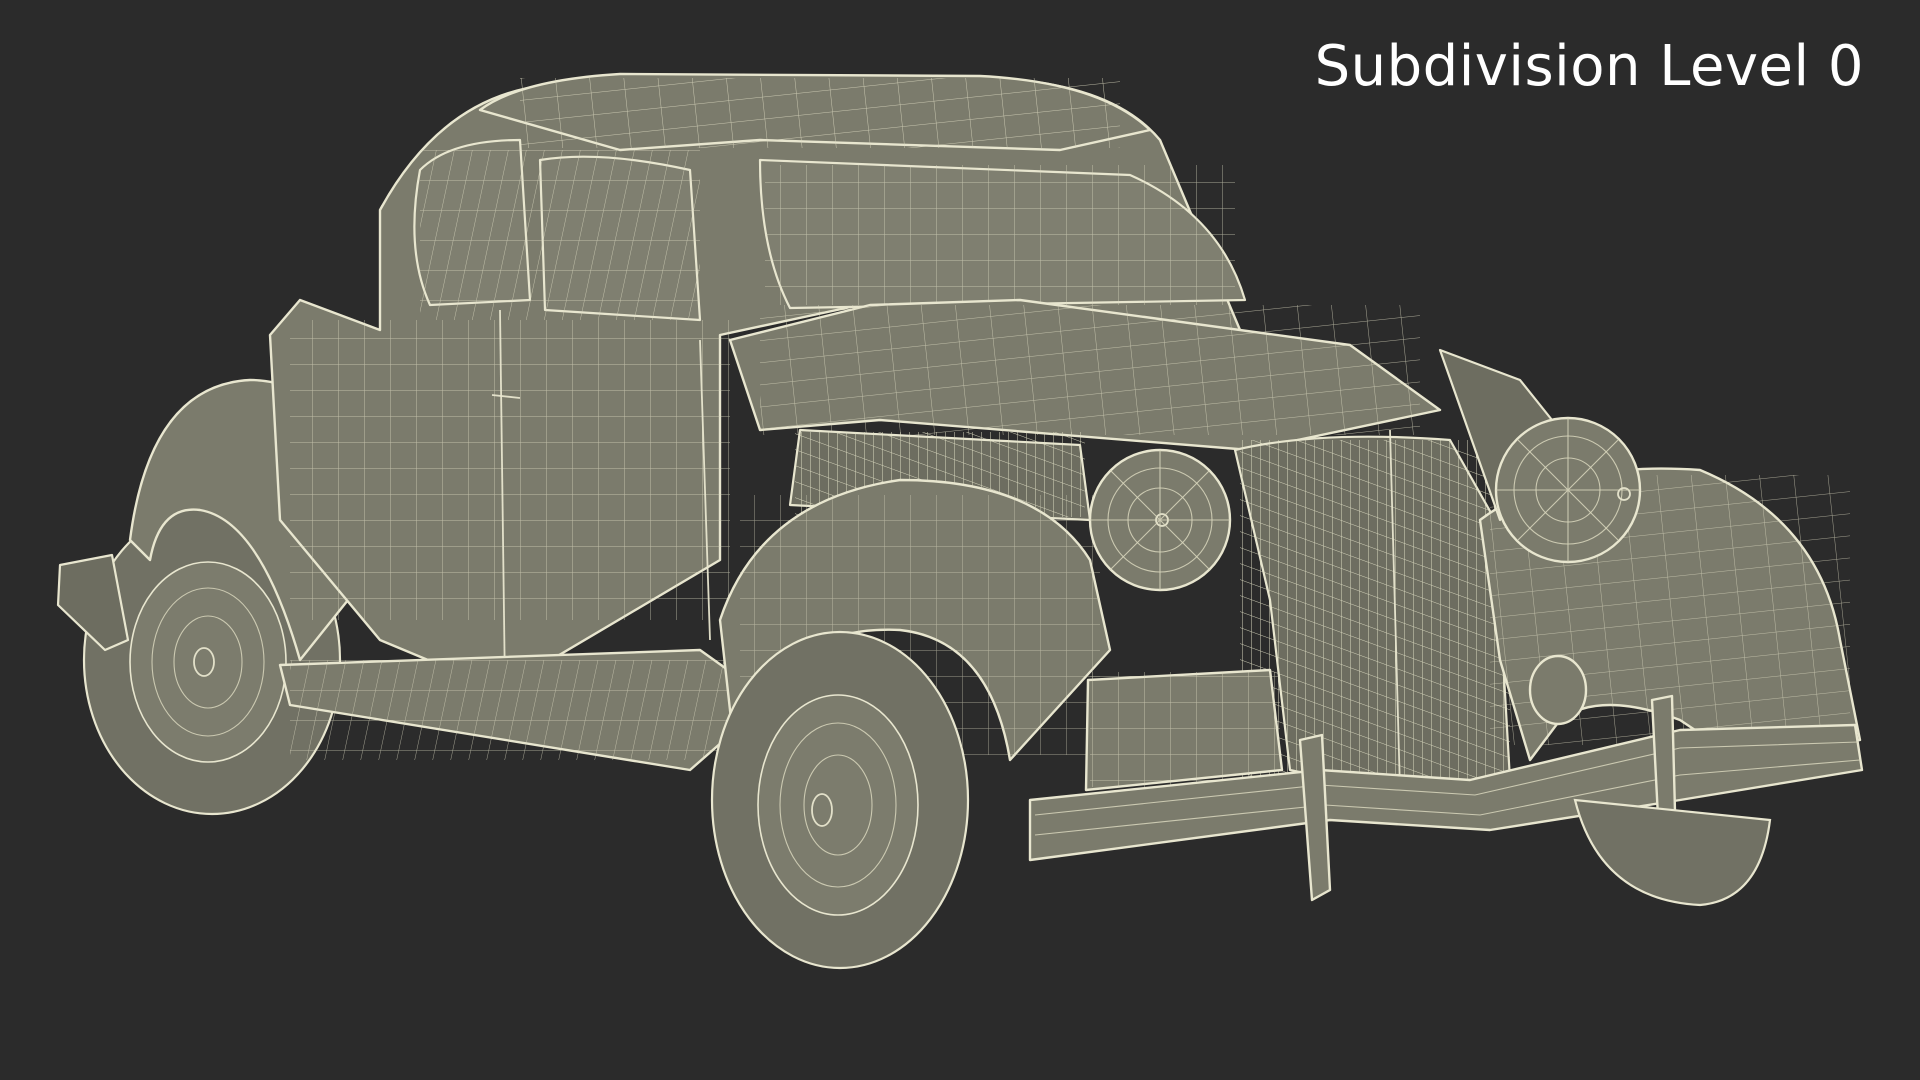 The width and height of the screenshot is (1920, 1080). I want to click on left-headlight, so click(1160, 520).